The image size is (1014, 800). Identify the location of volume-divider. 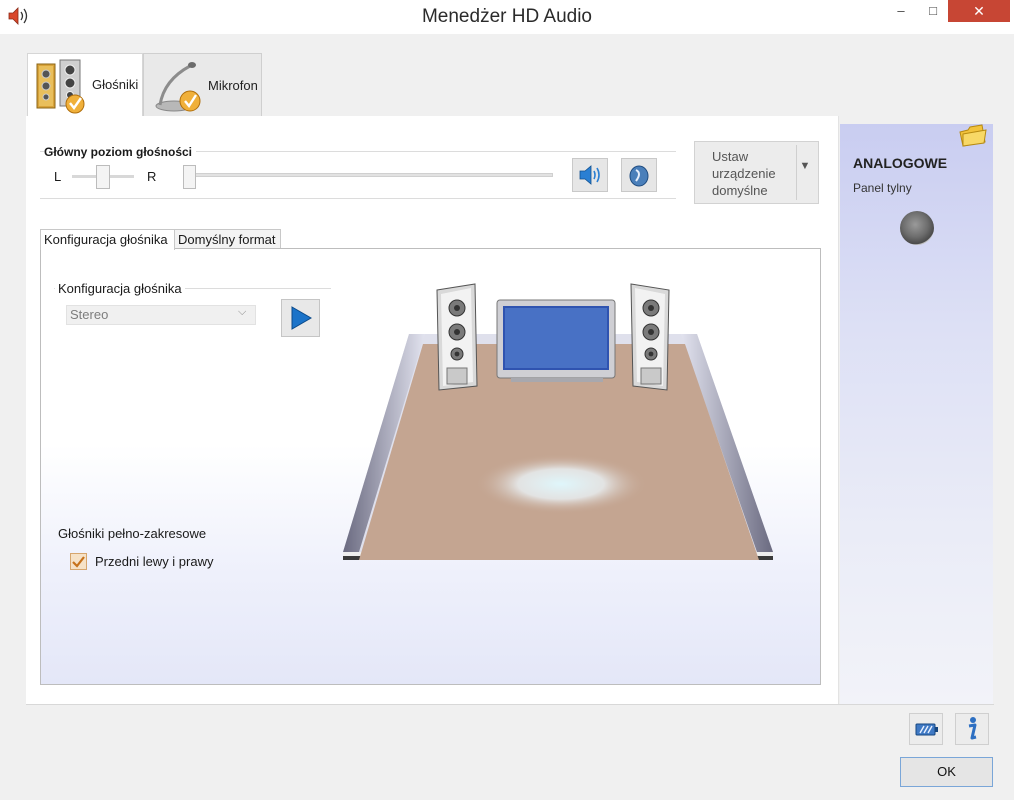
(358, 198).